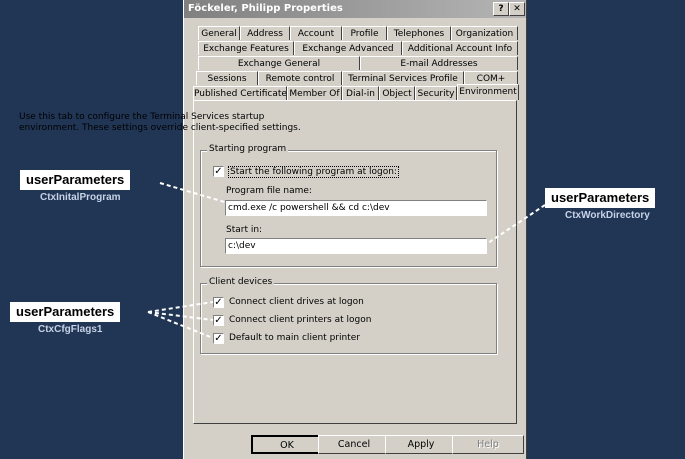 The image size is (685, 459). Describe the element at coordinates (75, 180) in the screenshot. I see `annotation-initial-program-title: userParameters` at that location.